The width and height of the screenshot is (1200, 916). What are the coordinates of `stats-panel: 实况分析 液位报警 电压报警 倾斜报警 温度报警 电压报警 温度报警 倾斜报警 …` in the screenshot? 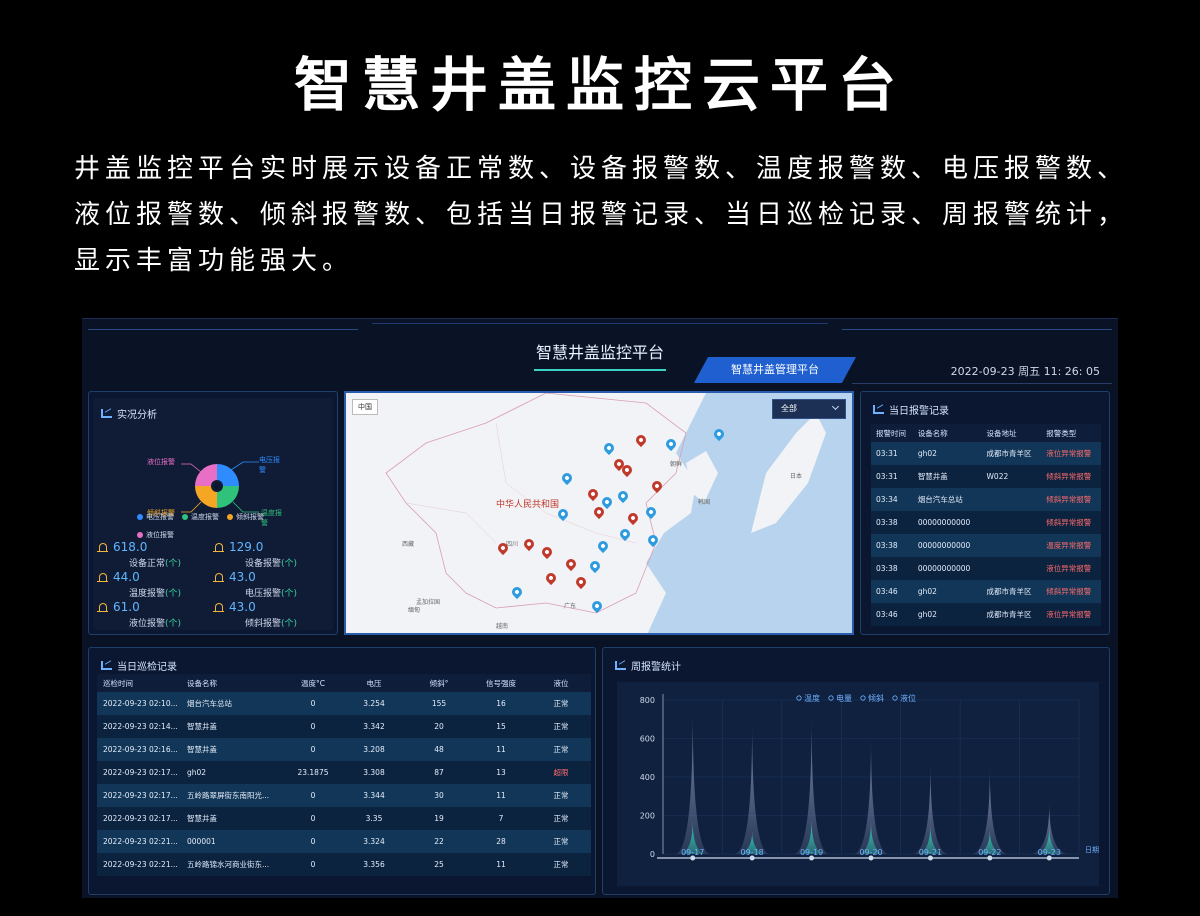 It's located at (213, 513).